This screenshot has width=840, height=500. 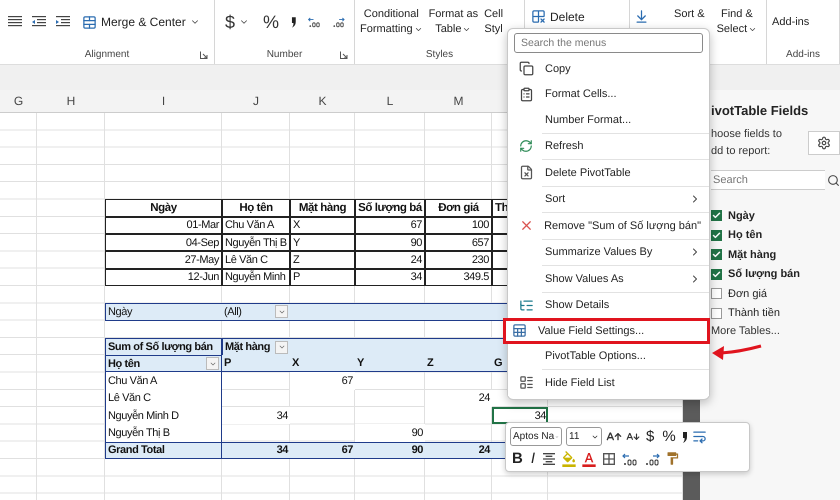 What do you see at coordinates (608, 383) in the screenshot?
I see `menu-item: Hide Field List` at bounding box center [608, 383].